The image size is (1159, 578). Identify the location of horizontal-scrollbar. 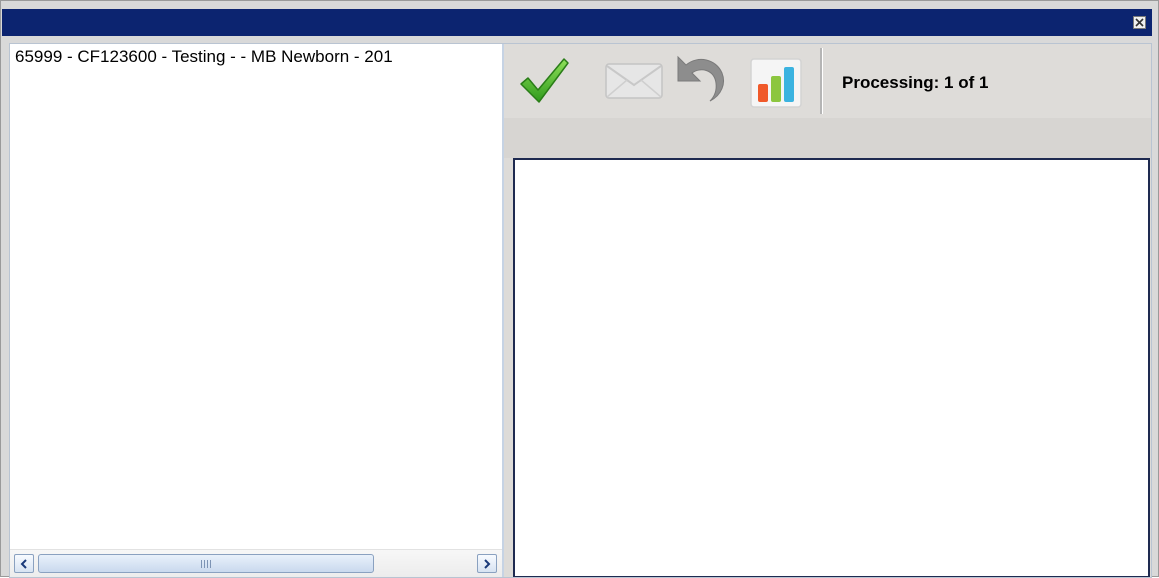
(256, 563).